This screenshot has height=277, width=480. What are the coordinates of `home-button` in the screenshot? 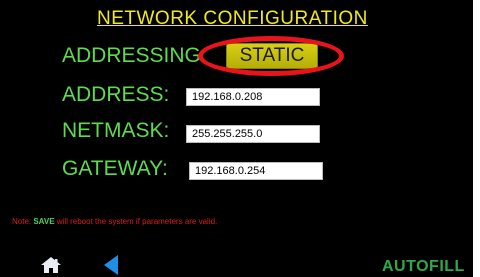 It's located at (51, 265).